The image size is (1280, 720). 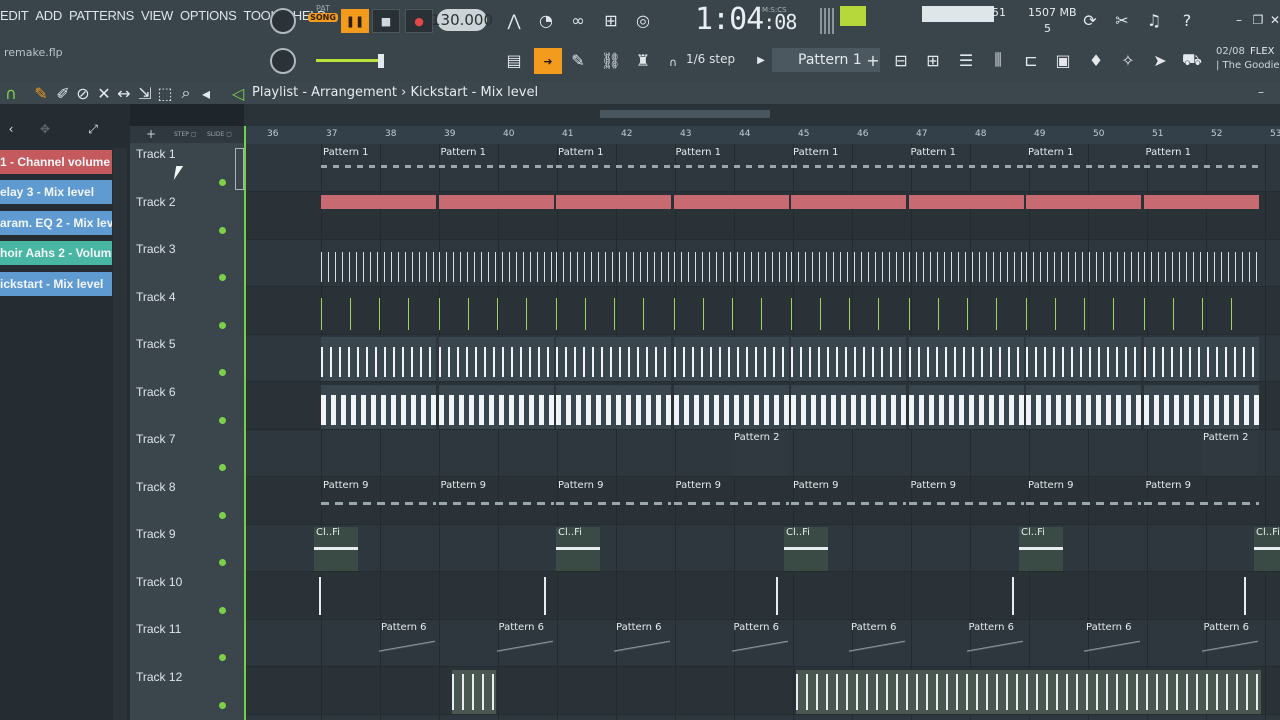 I want to click on clip-item: elay 3 - Mix level, so click(x=56, y=192).